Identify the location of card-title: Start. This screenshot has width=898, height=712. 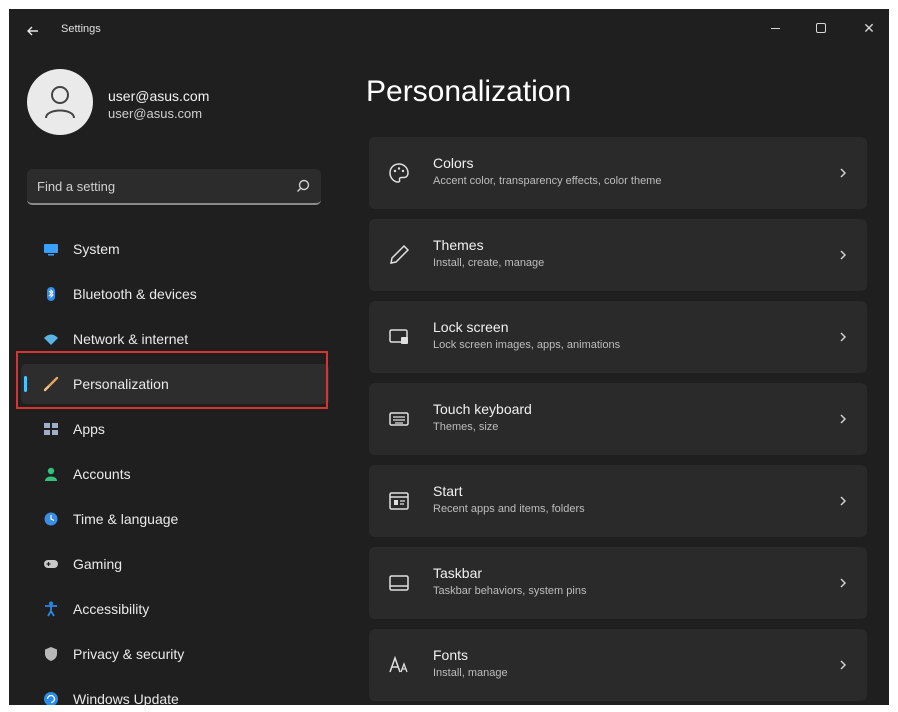
(448, 491).